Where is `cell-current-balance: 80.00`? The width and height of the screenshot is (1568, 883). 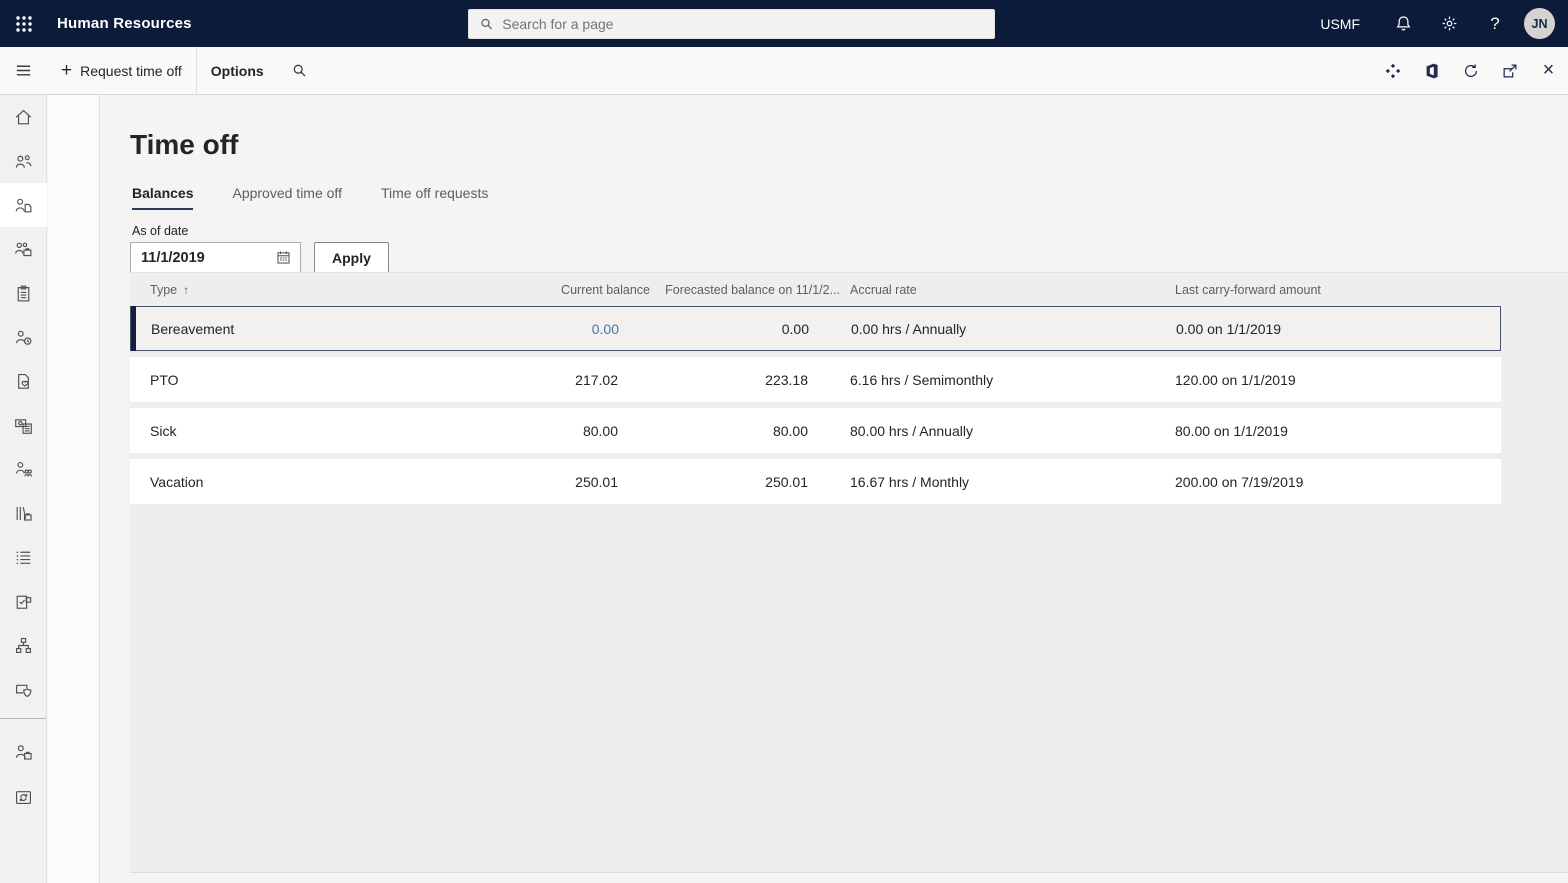 cell-current-balance: 80.00 is located at coordinates (600, 430).